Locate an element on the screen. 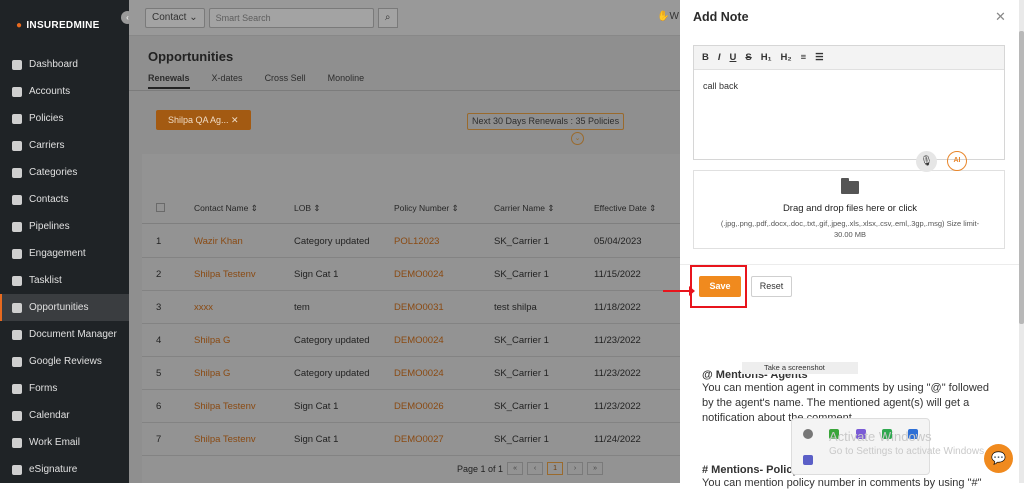 The height and width of the screenshot is (489, 1024). sidebar-item-tasklist: Tasklist is located at coordinates (64, 280).